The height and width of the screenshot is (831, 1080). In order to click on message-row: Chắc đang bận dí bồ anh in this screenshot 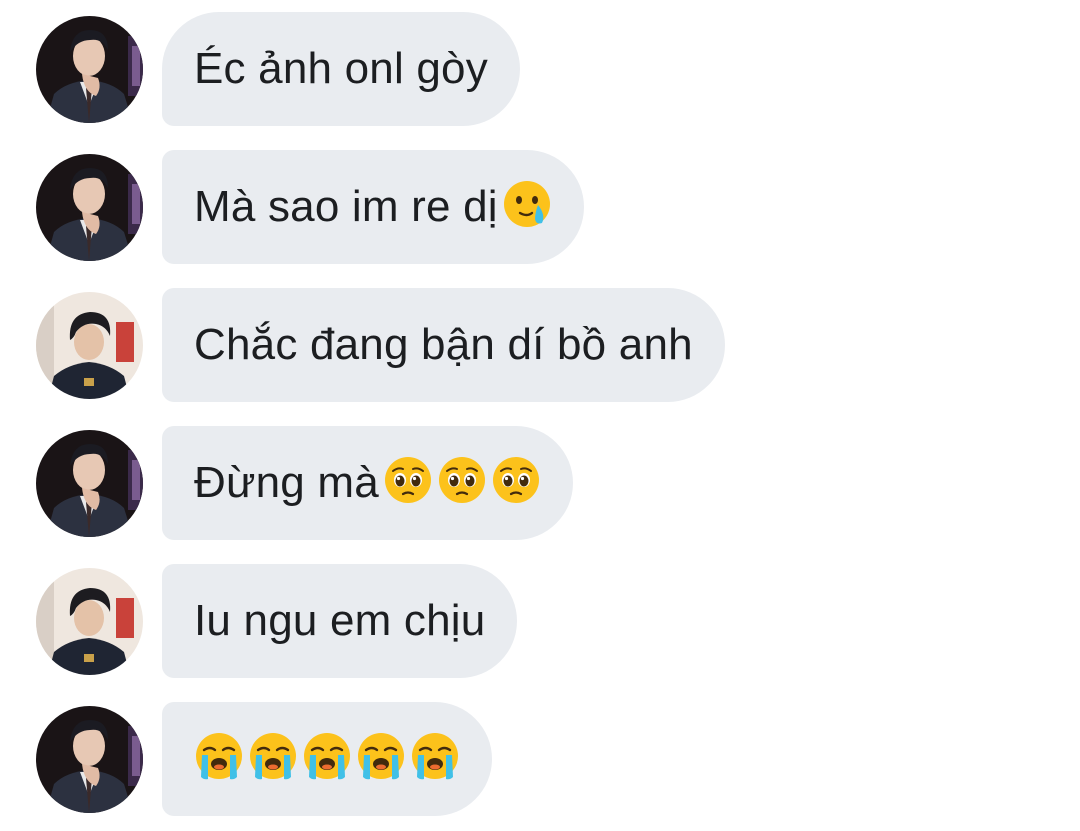, I will do `click(540, 345)`.